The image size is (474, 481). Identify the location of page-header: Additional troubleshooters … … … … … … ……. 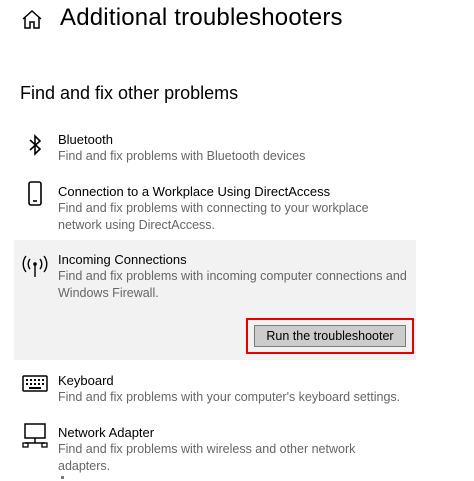
(237, 21).